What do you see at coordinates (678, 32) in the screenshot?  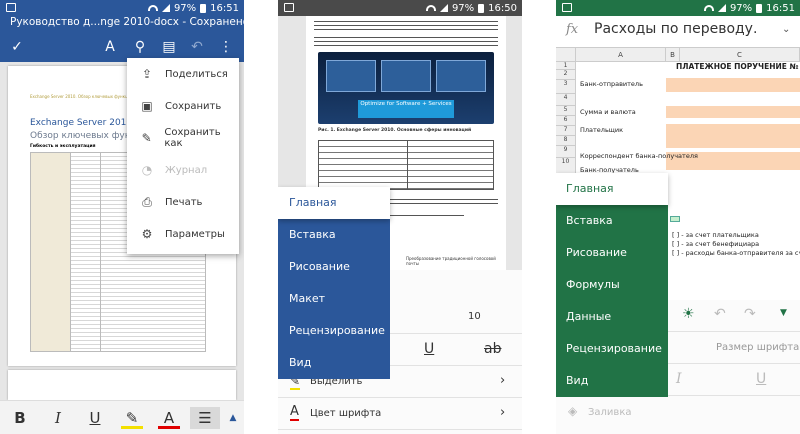 I see `formula-bar: fx Расходы по переводу. ⌄` at bounding box center [678, 32].